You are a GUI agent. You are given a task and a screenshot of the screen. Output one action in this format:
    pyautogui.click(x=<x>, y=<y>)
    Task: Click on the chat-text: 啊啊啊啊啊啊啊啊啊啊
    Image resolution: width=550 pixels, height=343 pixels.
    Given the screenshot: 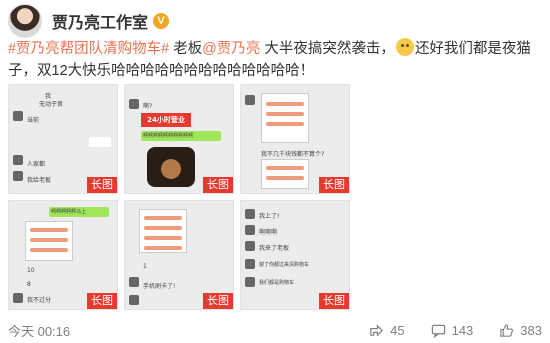 What is the action you would take?
    pyautogui.click(x=168, y=136)
    